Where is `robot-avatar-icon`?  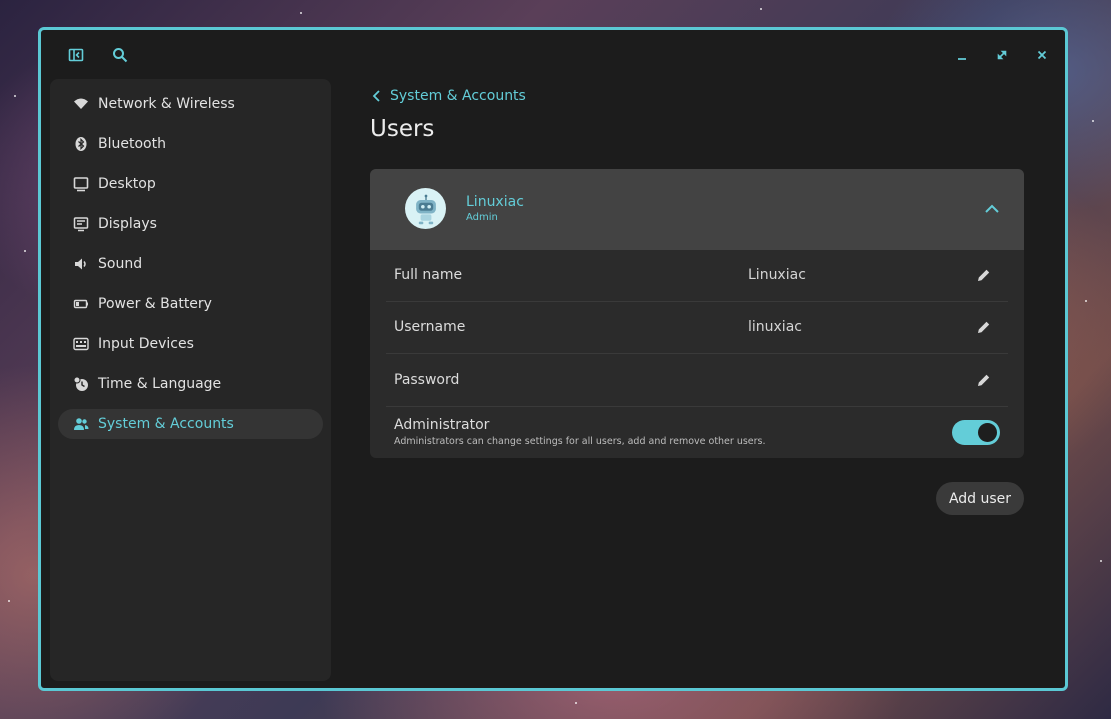
robot-avatar-icon is located at coordinates (425, 208).